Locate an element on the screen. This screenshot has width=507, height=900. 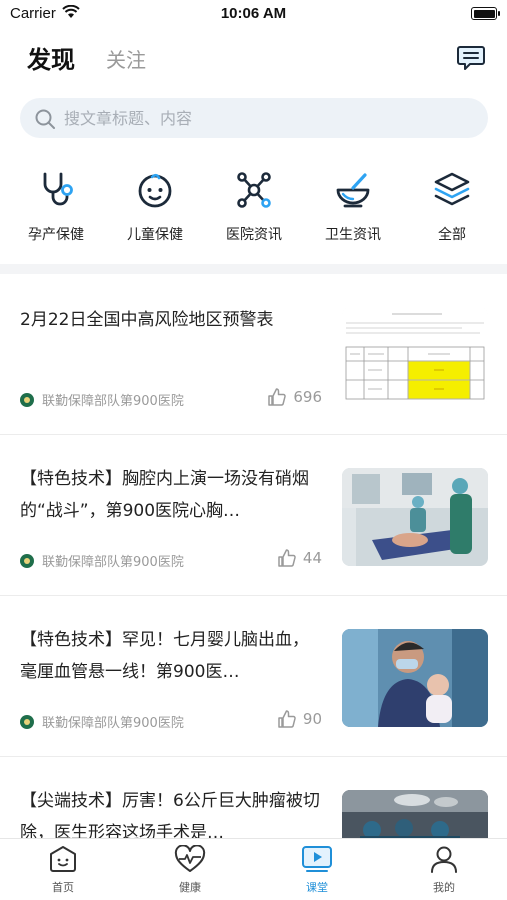
tab-label: 课堂 is located at coordinates (317, 887).